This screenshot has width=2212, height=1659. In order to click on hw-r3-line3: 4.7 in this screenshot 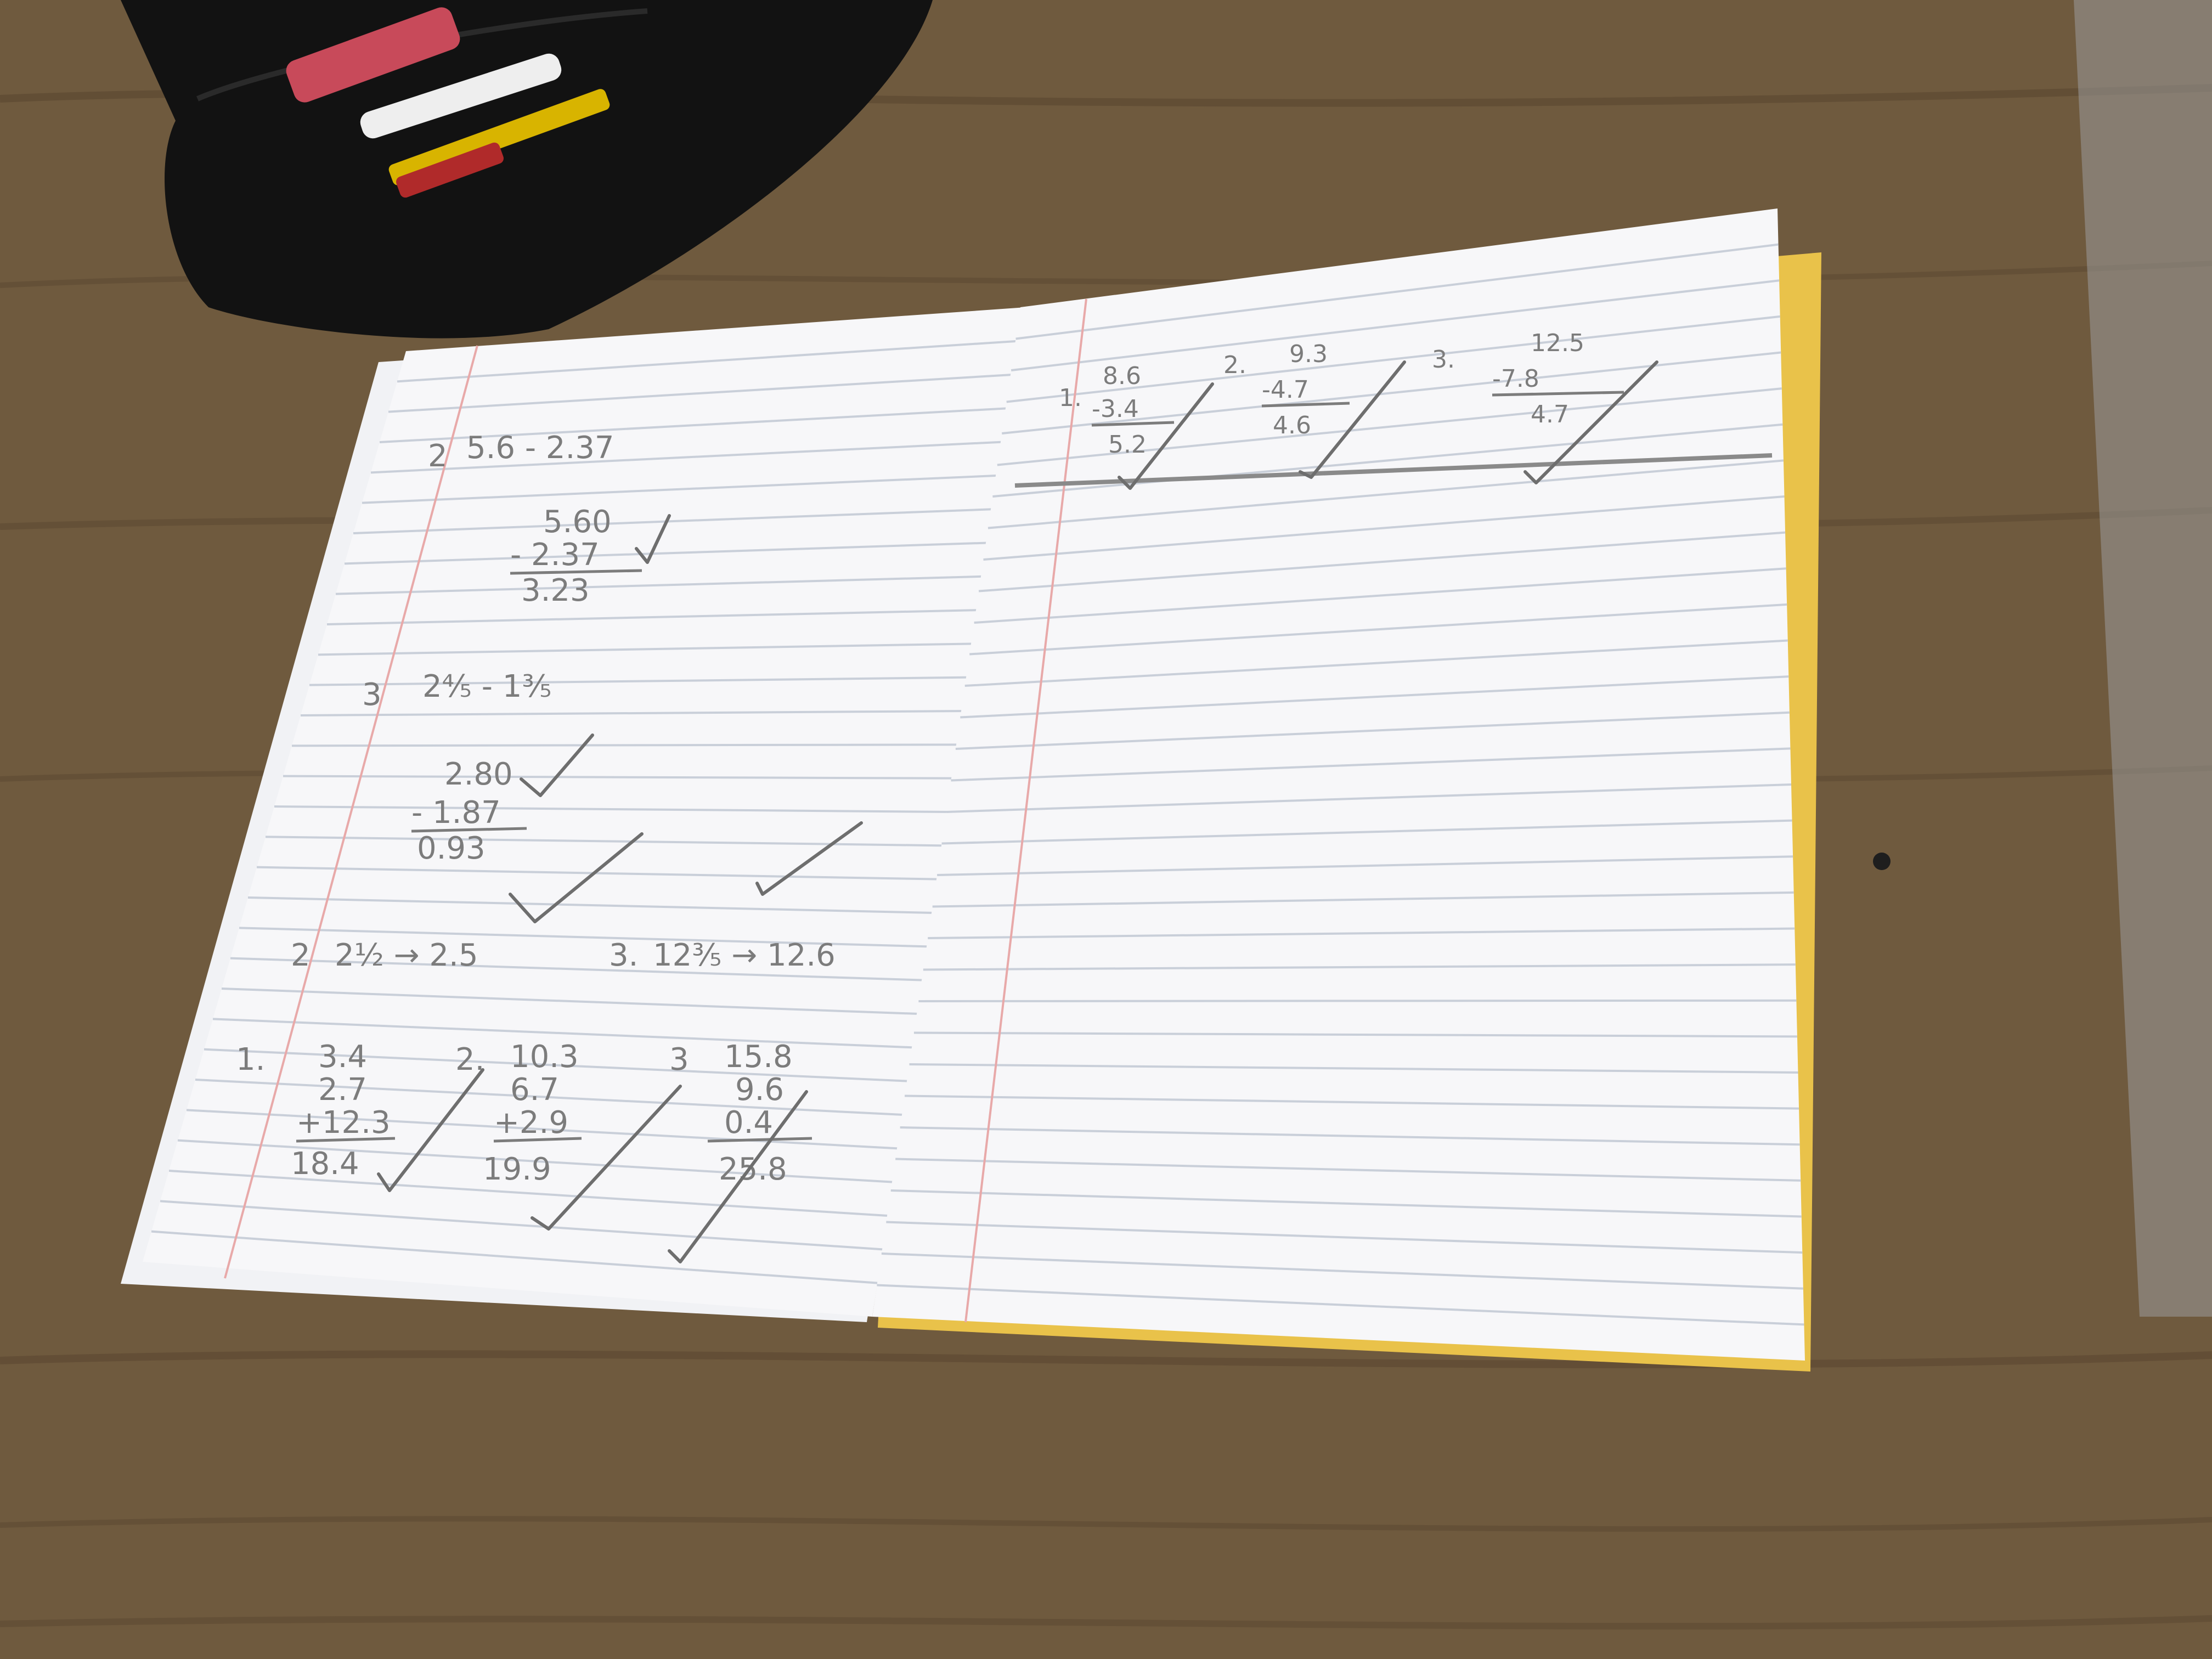, I will do `click(1550, 414)`.